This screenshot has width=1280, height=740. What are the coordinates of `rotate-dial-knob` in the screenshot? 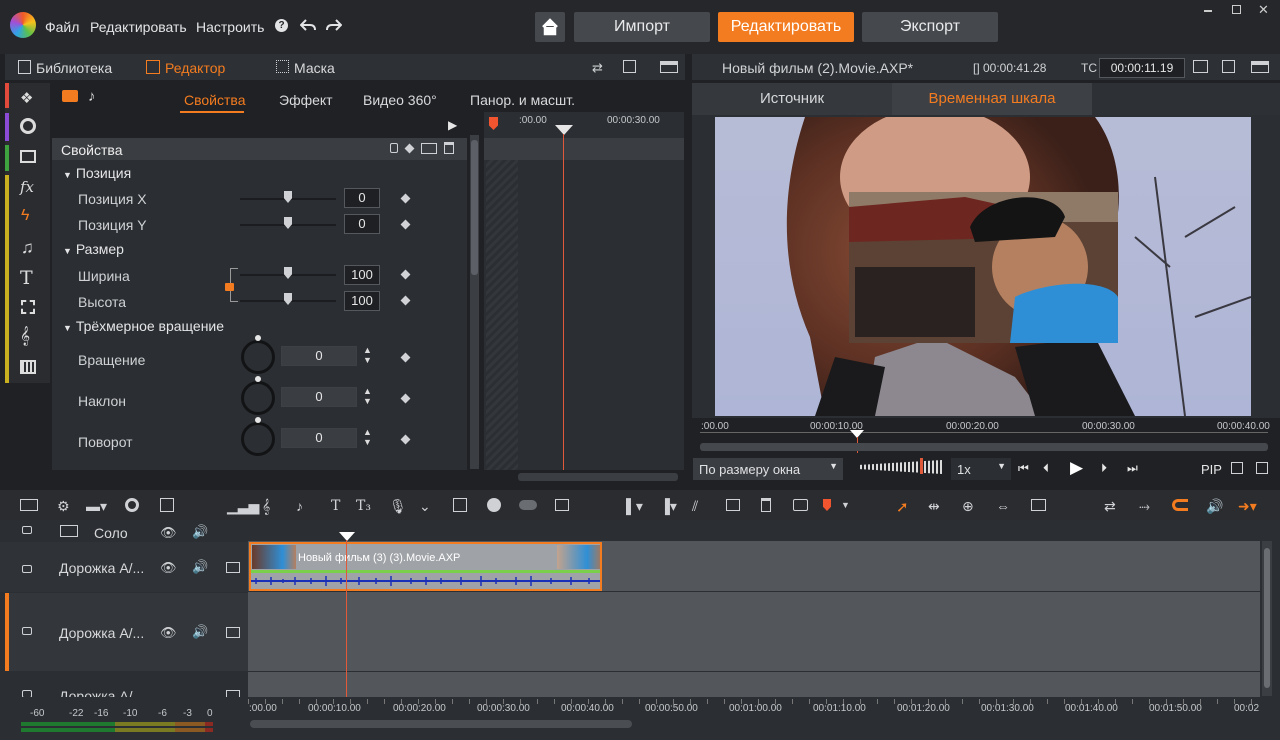 It's located at (258, 338).